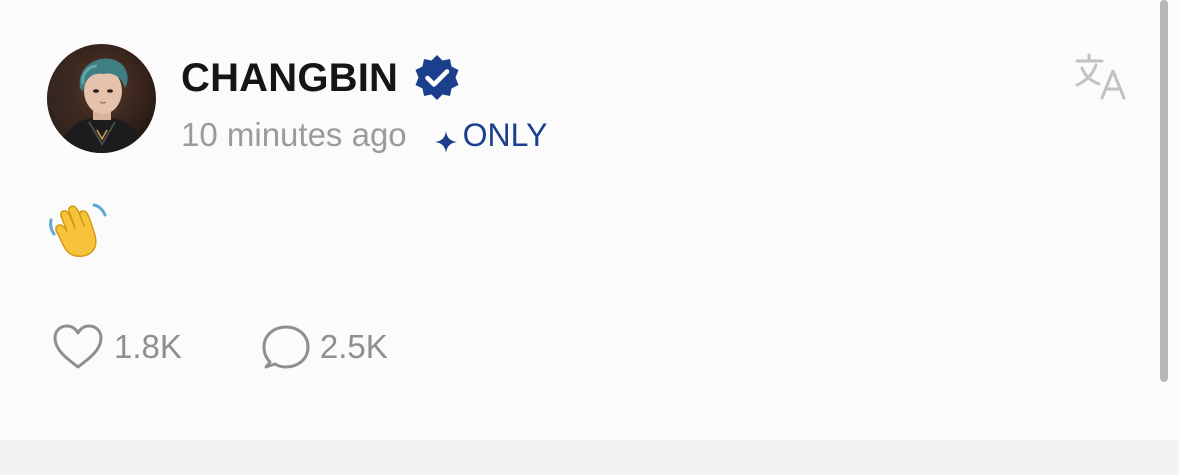 The height and width of the screenshot is (475, 1179). I want to click on like-button: 1.8K, so click(117, 347).